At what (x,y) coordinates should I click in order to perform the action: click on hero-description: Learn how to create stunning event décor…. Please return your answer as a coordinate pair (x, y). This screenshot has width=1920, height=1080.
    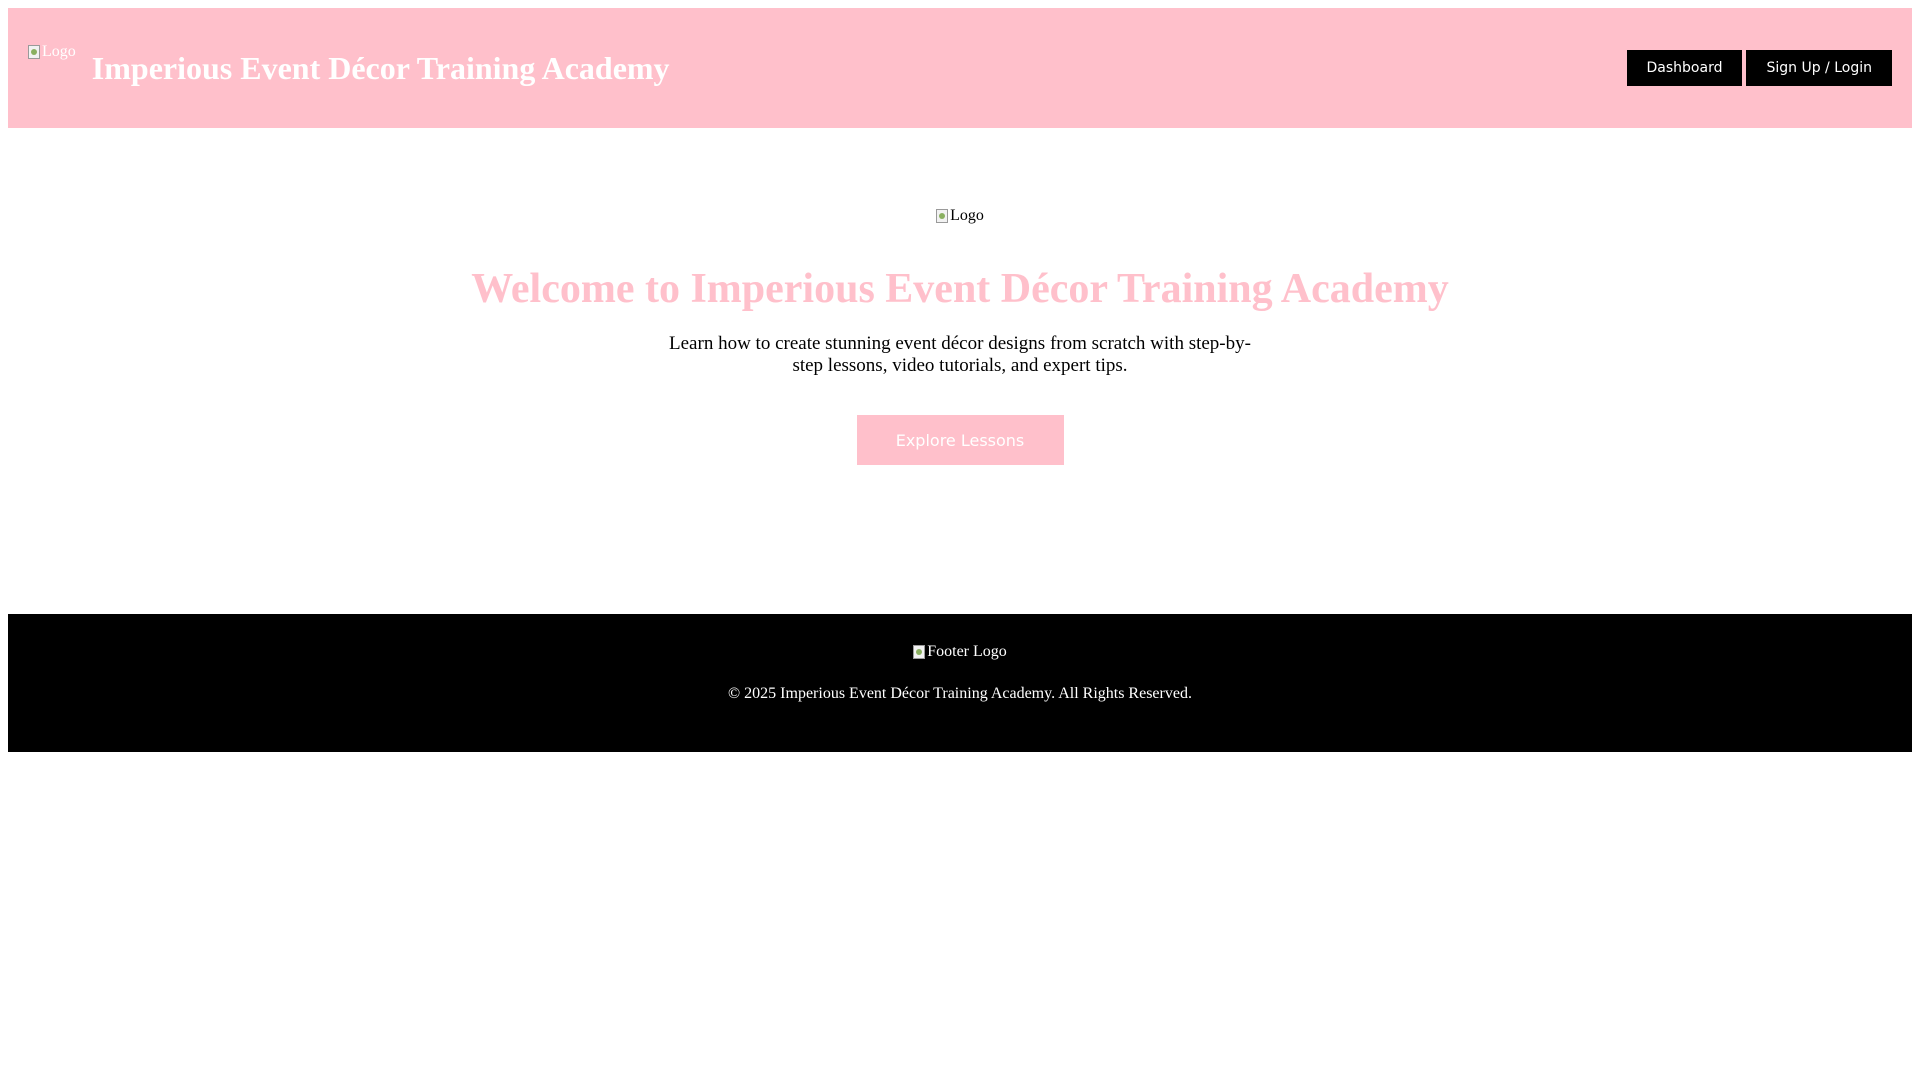
    Looking at the image, I should click on (960, 354).